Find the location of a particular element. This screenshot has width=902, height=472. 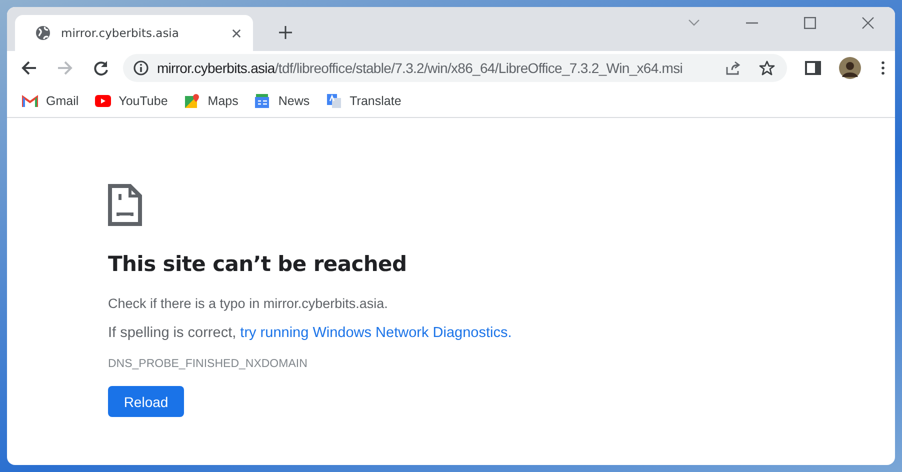

error-code: DNS_PROBE_FINISHED_NXDOMAIN is located at coordinates (208, 364).